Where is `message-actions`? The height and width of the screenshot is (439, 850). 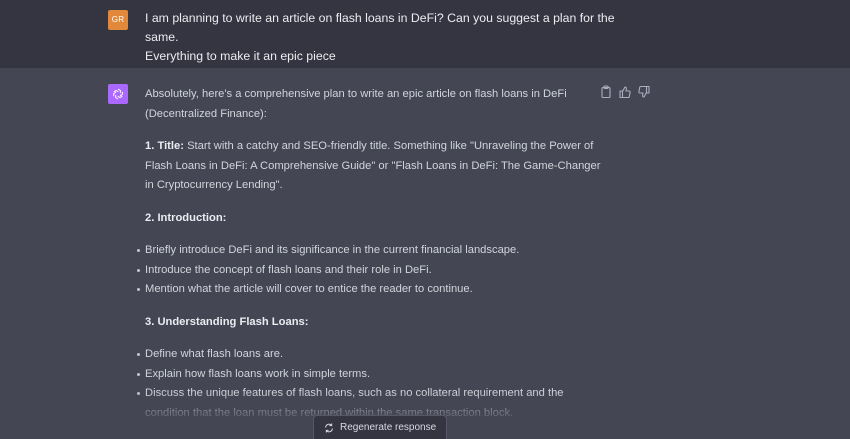 message-actions is located at coordinates (625, 92).